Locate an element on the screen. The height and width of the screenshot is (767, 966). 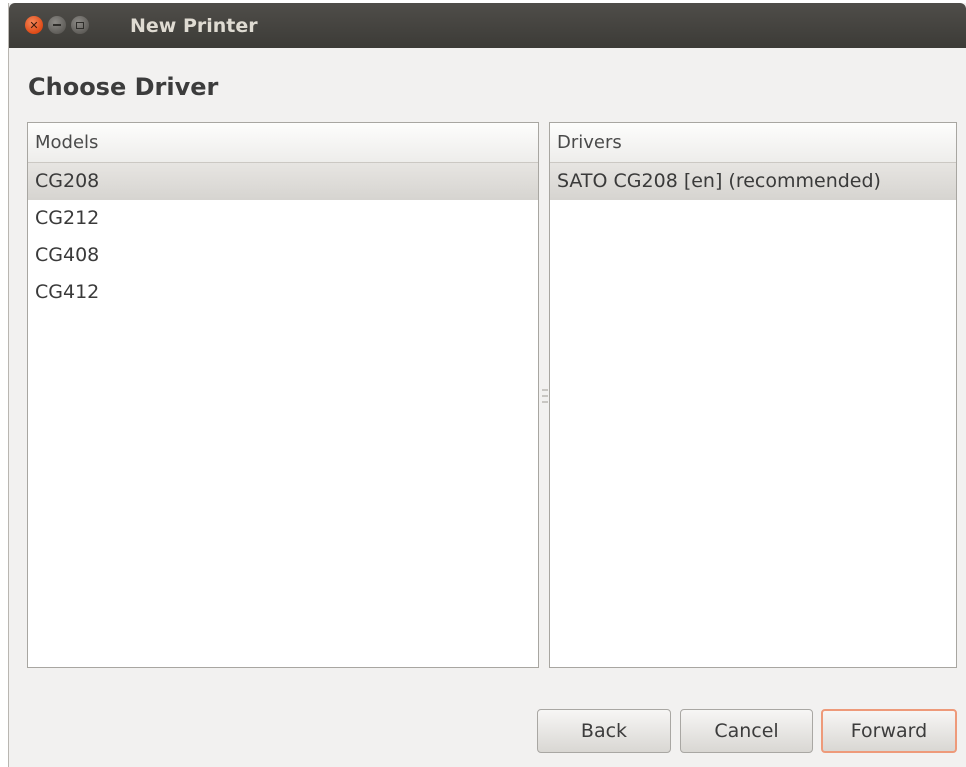
model-item-cg208: CG208 is located at coordinates (283, 181).